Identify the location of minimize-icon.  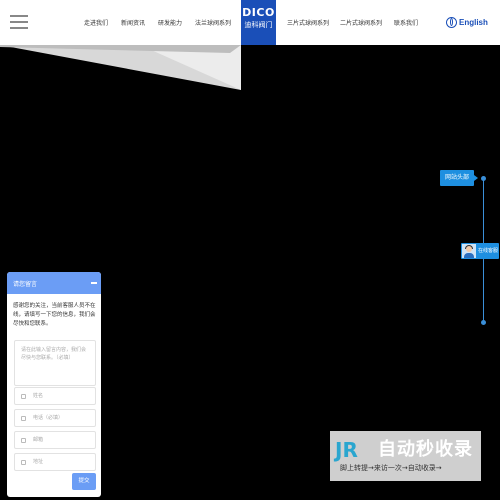
(94, 283).